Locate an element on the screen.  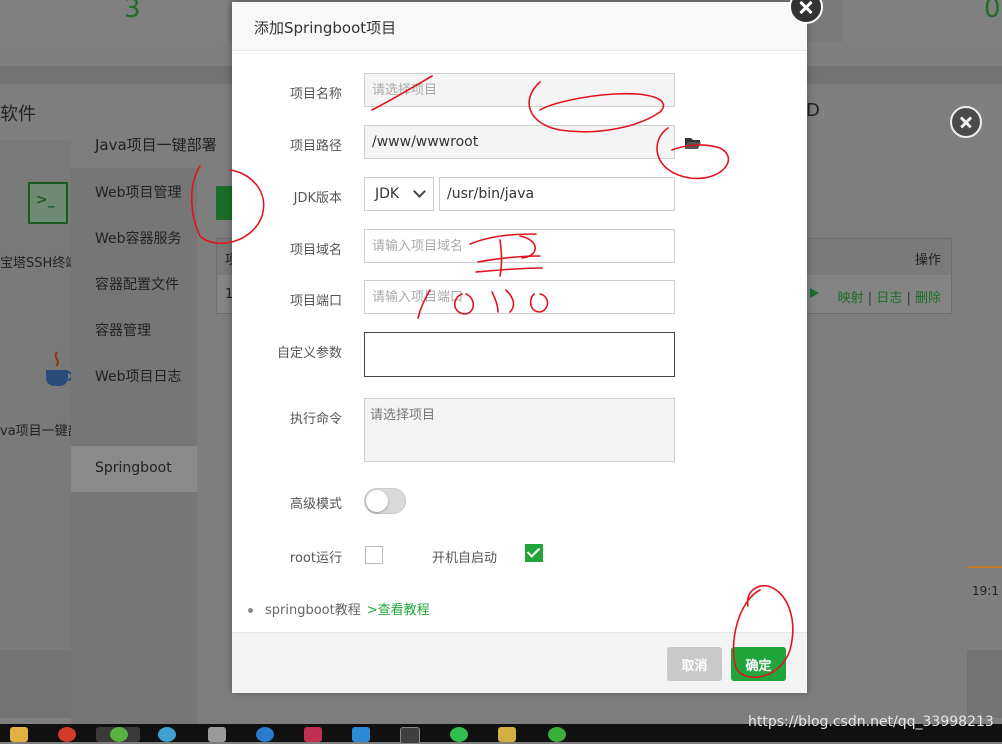
project-domain-input is located at coordinates (519, 246).